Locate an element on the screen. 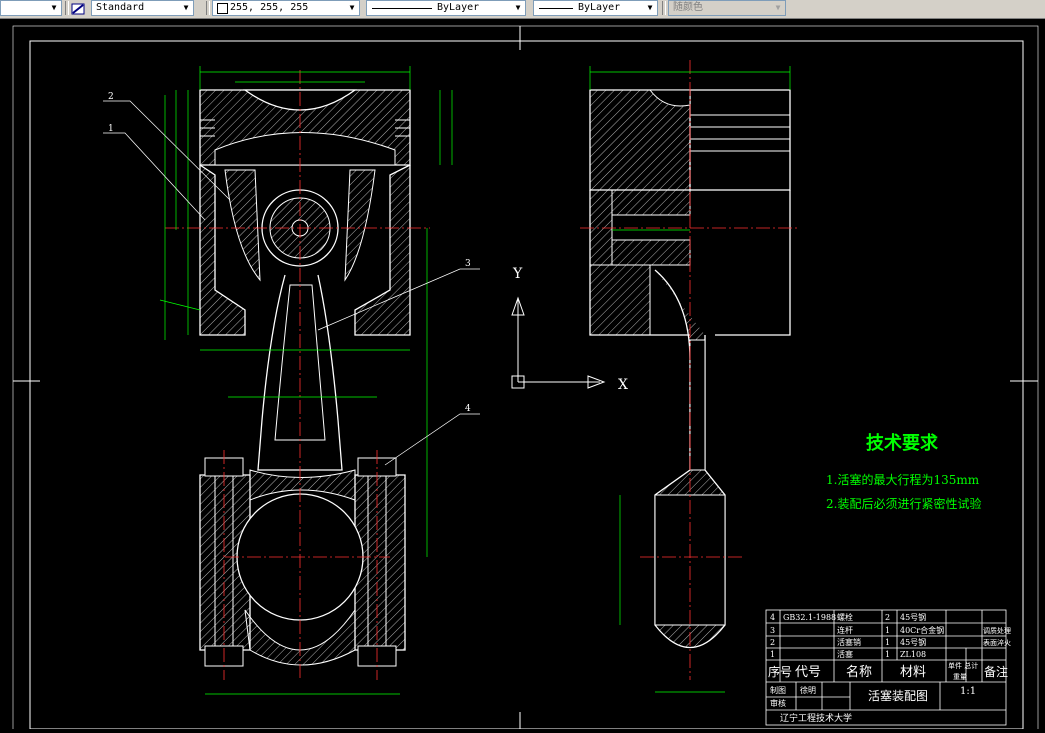  tech-req-2: 2.装配后必须进行紧密性试验 is located at coordinates (903, 503).